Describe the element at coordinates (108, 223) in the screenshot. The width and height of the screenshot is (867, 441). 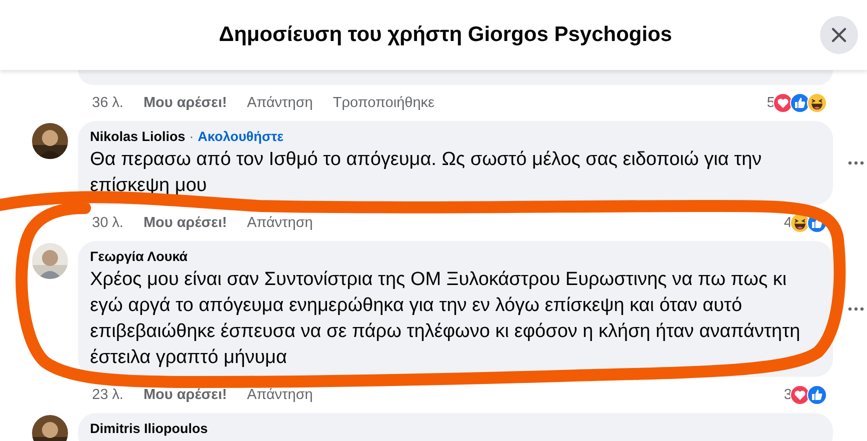
I see `comment-time: 30 λ.` at that location.